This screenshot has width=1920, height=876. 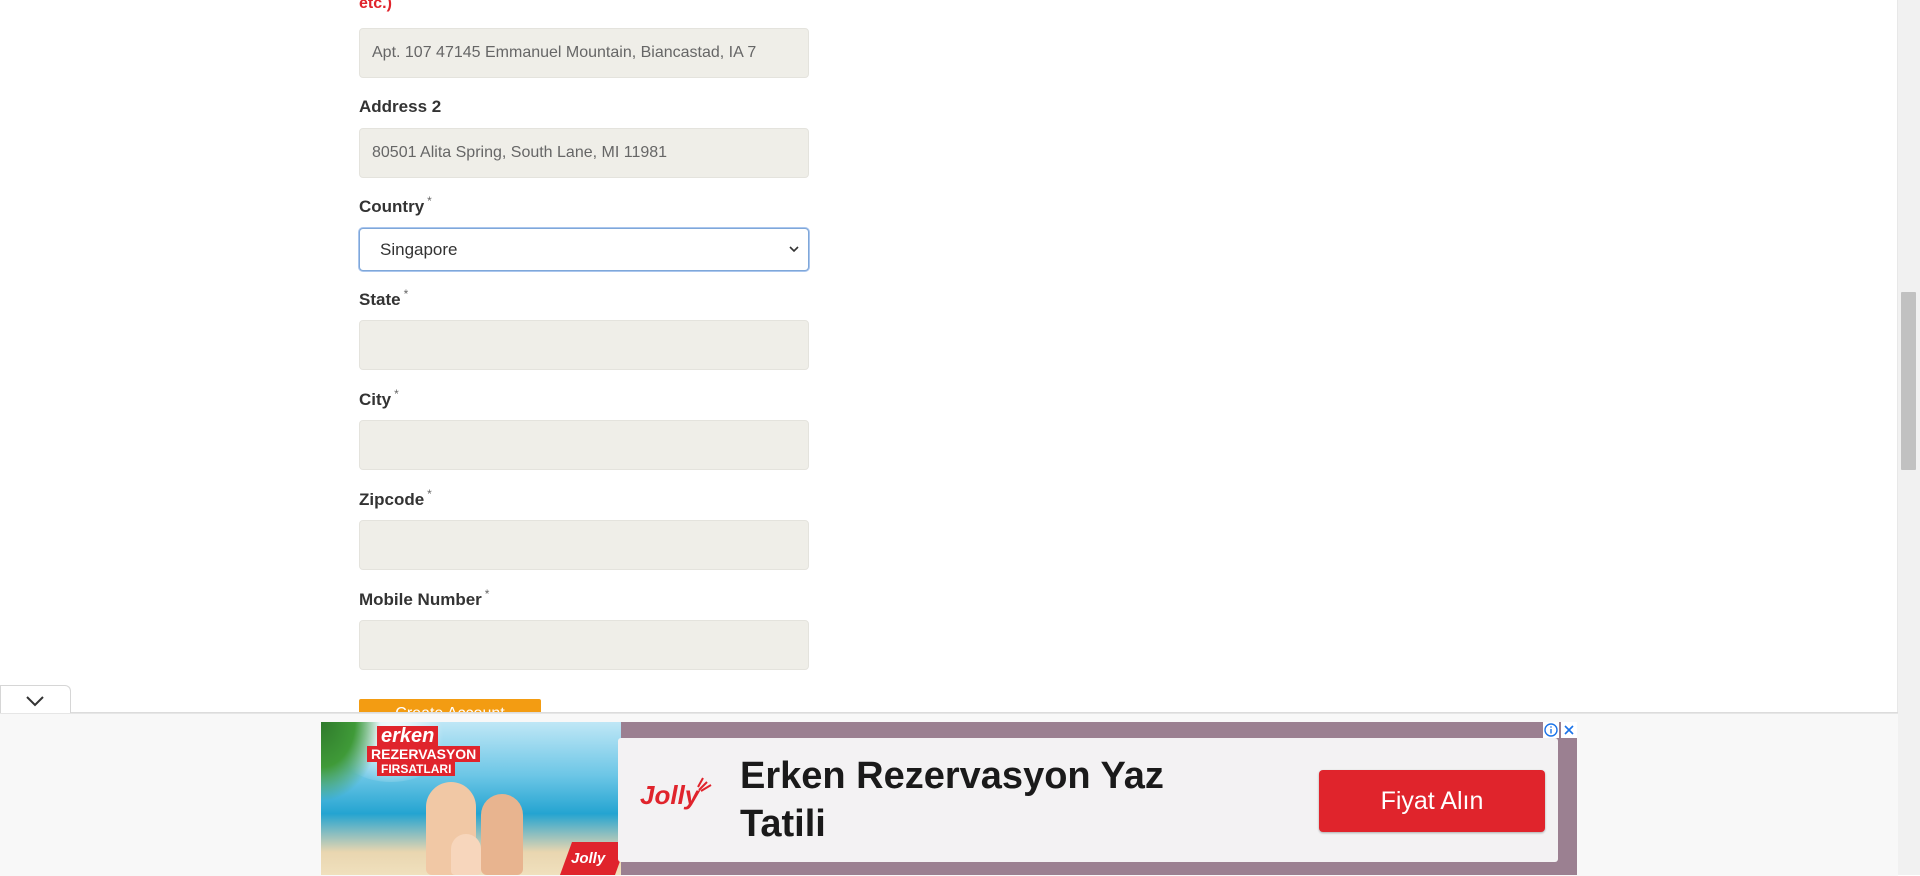 What do you see at coordinates (952, 800) in the screenshot?
I see `ad-headline: Erken Rezervasyon Yaz Tatili` at bounding box center [952, 800].